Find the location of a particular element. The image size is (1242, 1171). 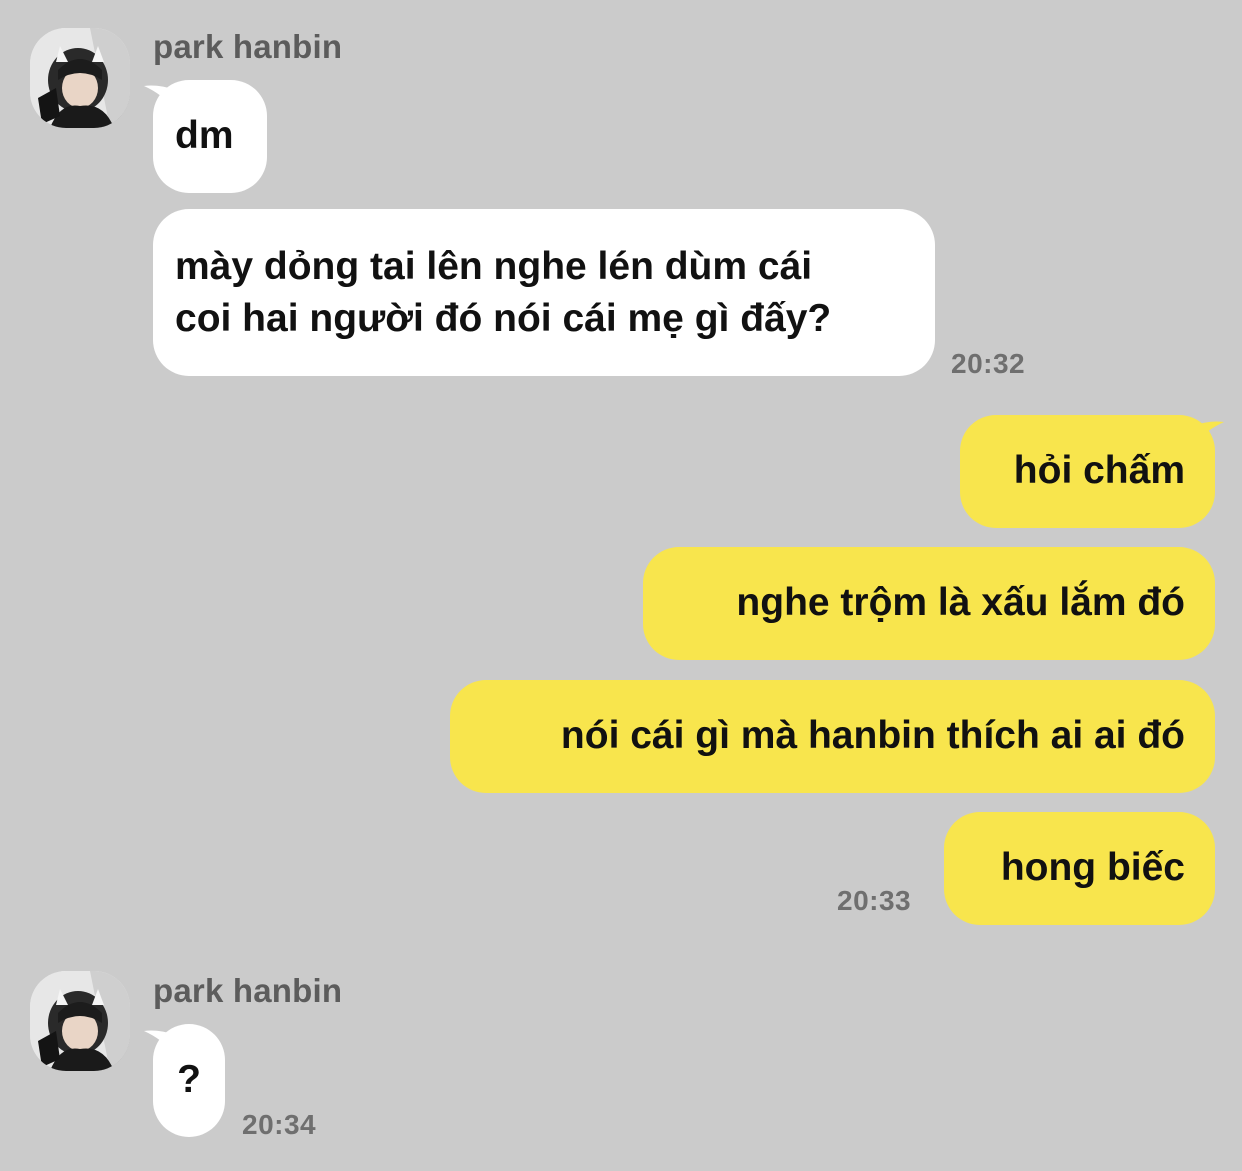

message-text: hong biếc is located at coordinates (1092, 867).